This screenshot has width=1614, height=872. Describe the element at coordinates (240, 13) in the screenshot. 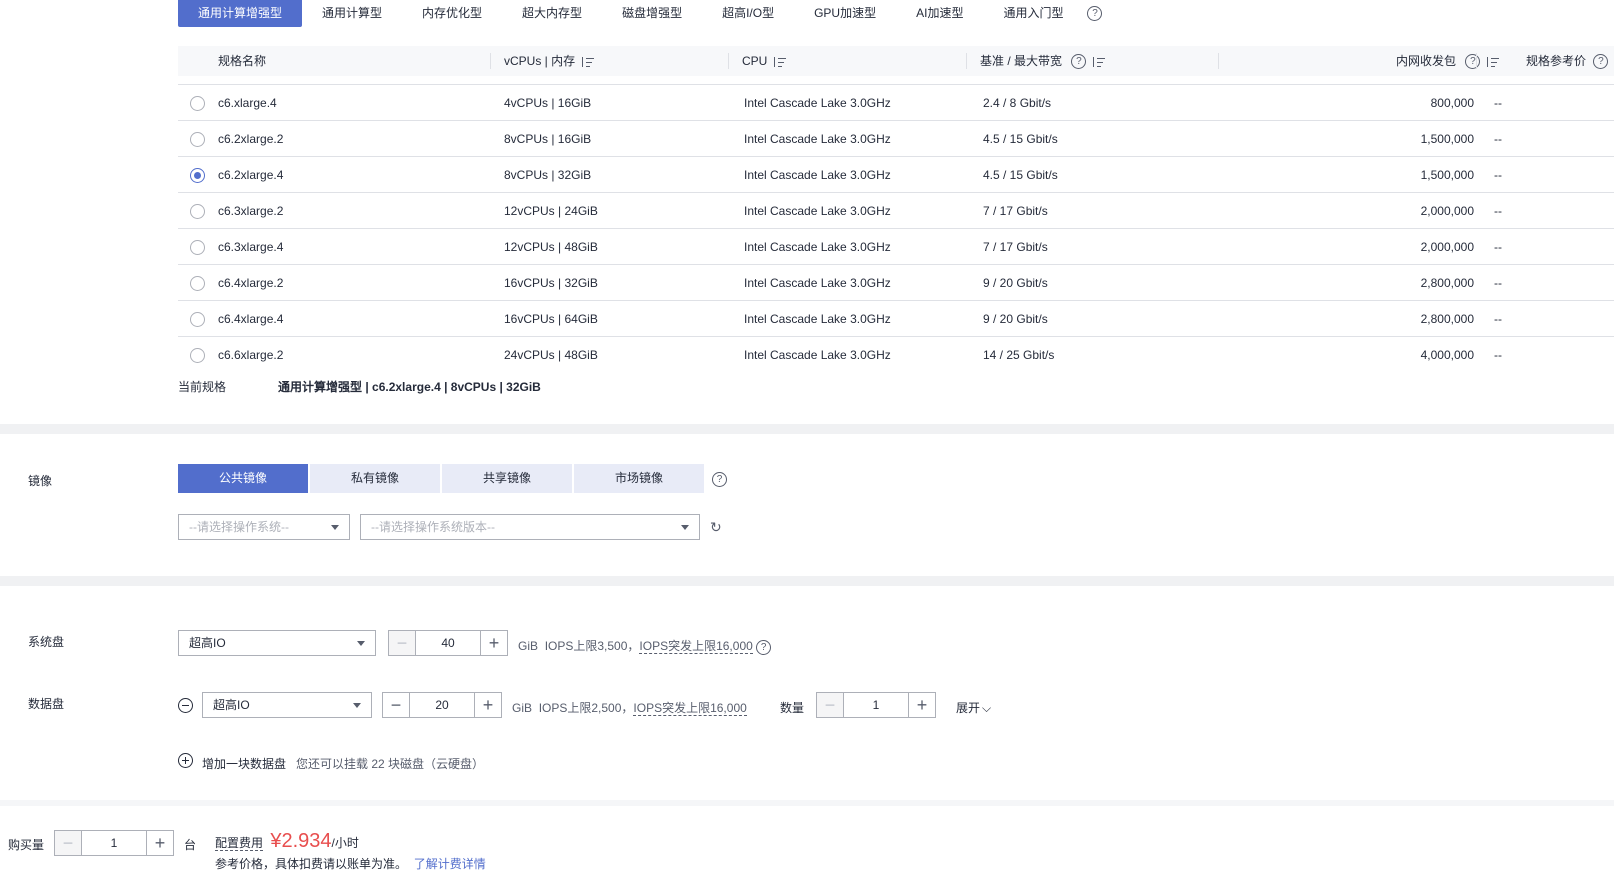

I see `tab-general-enhanced: 通用计算增强型` at that location.